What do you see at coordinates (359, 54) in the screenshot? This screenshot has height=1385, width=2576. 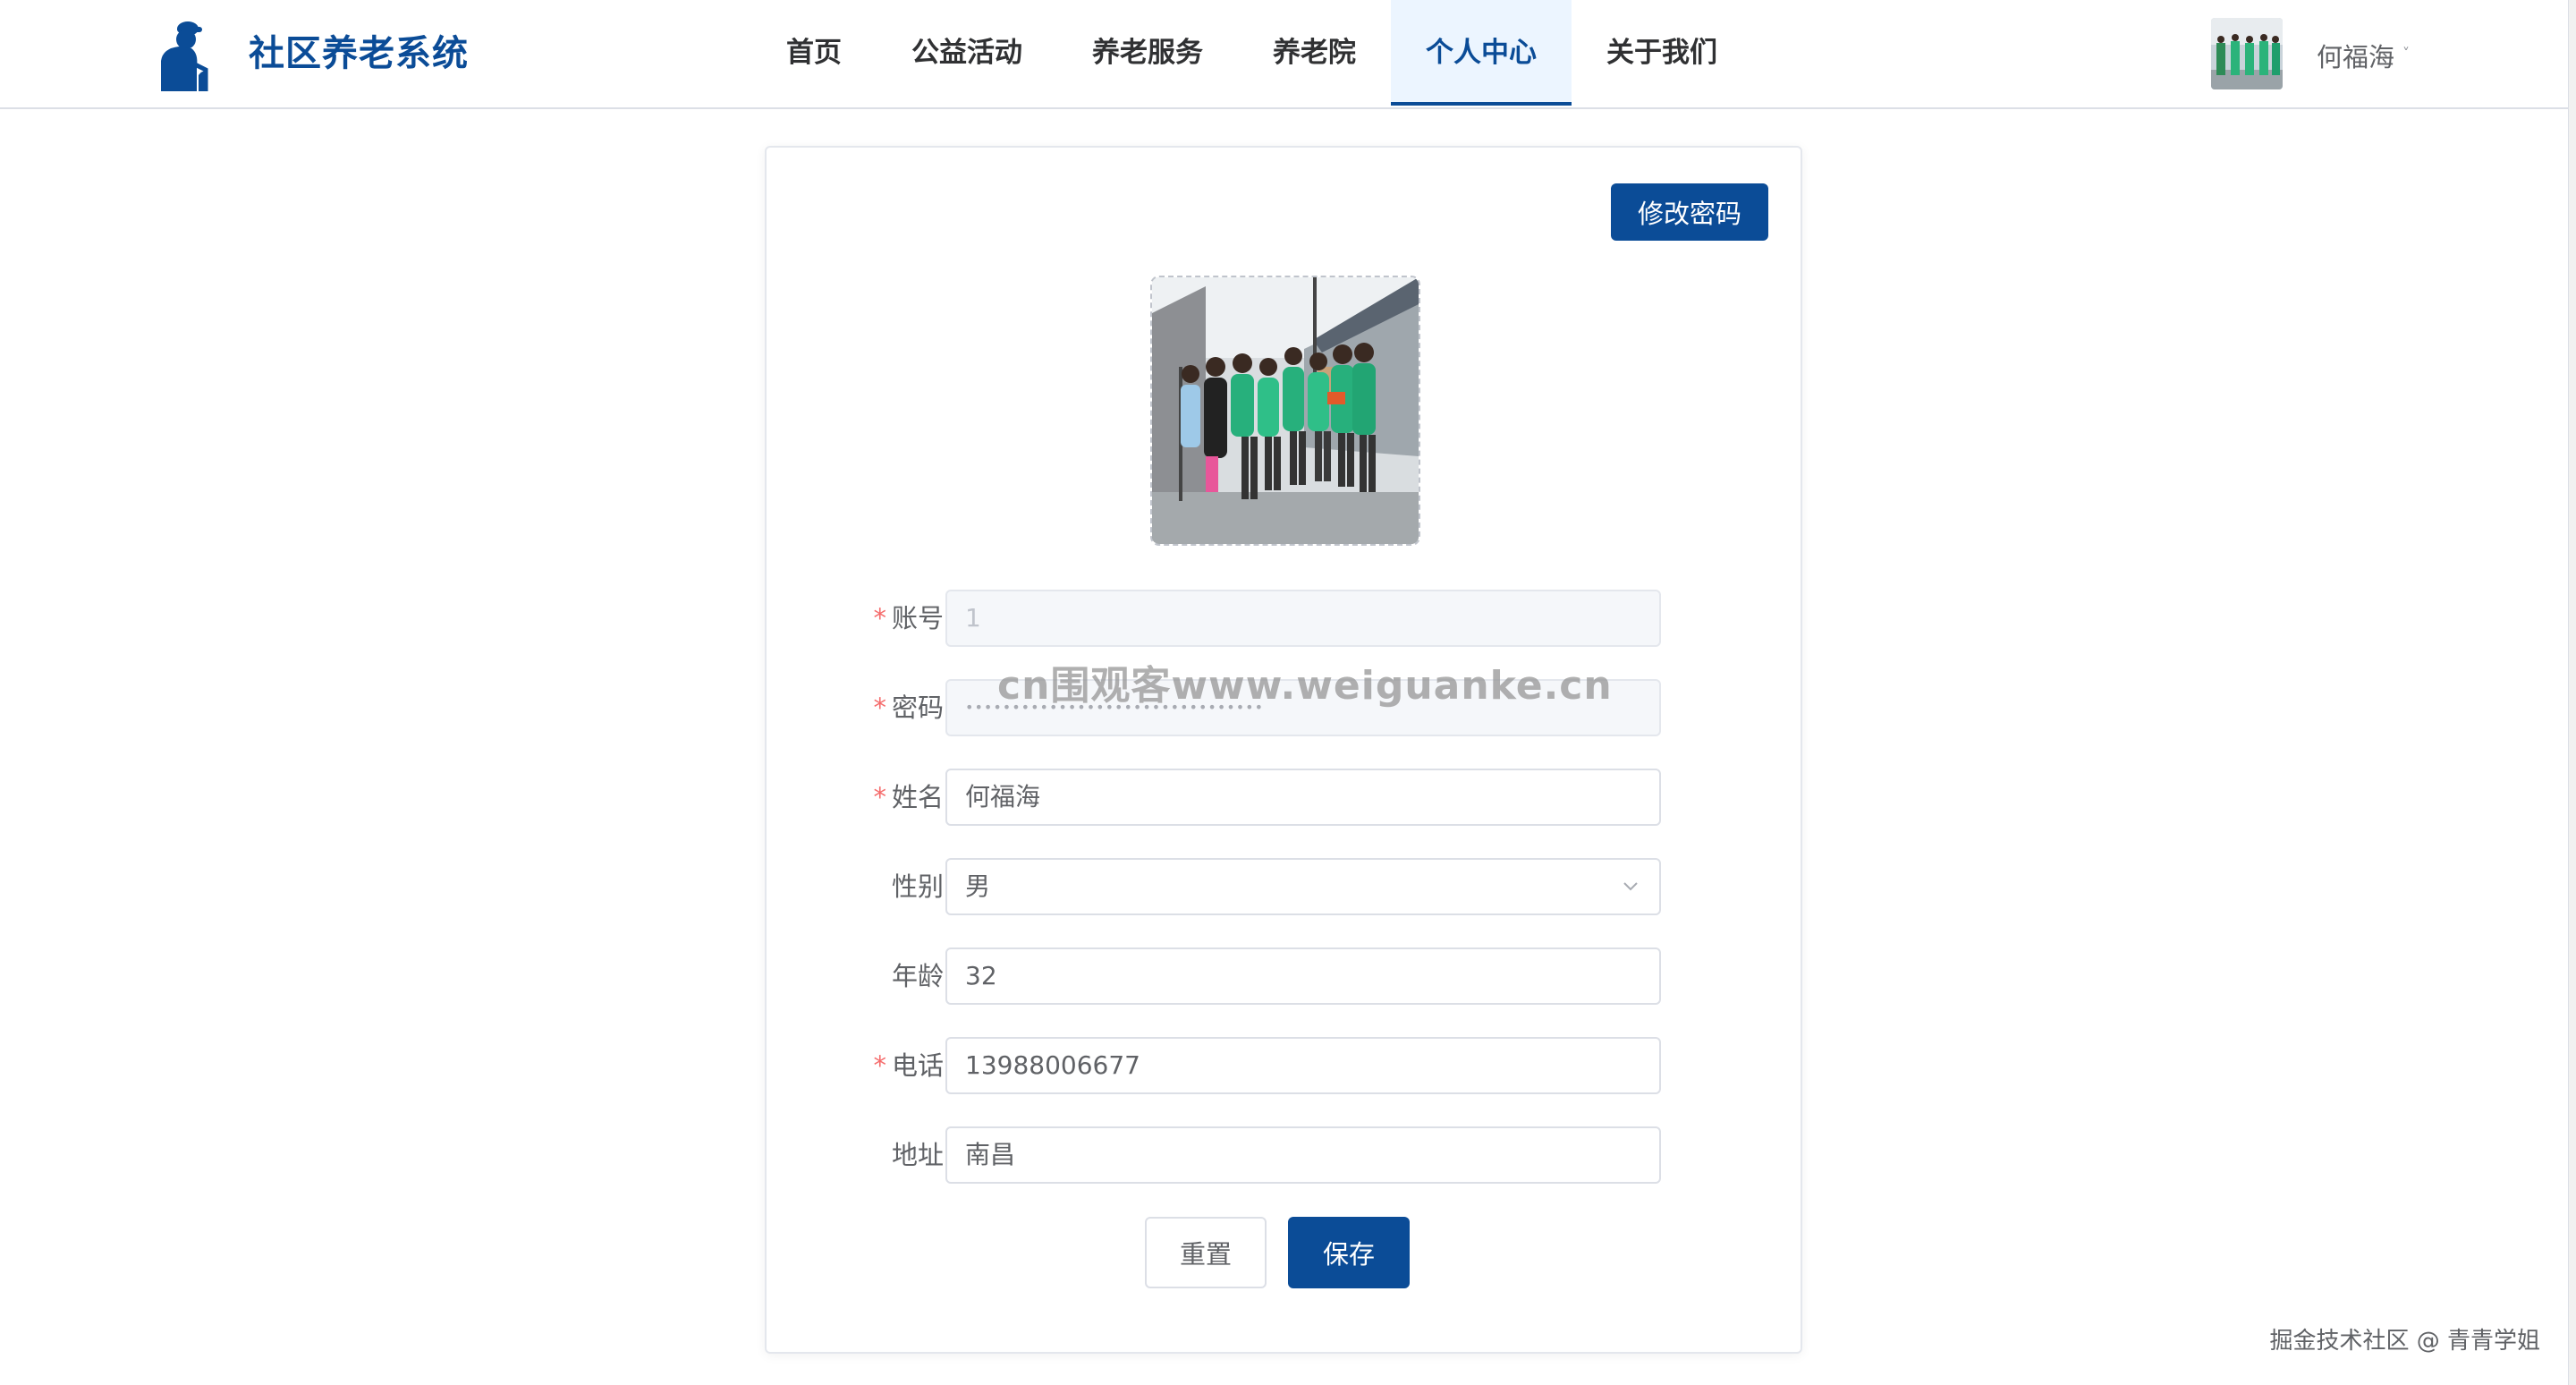 I see `brand-title: 社区养老系统` at bounding box center [359, 54].